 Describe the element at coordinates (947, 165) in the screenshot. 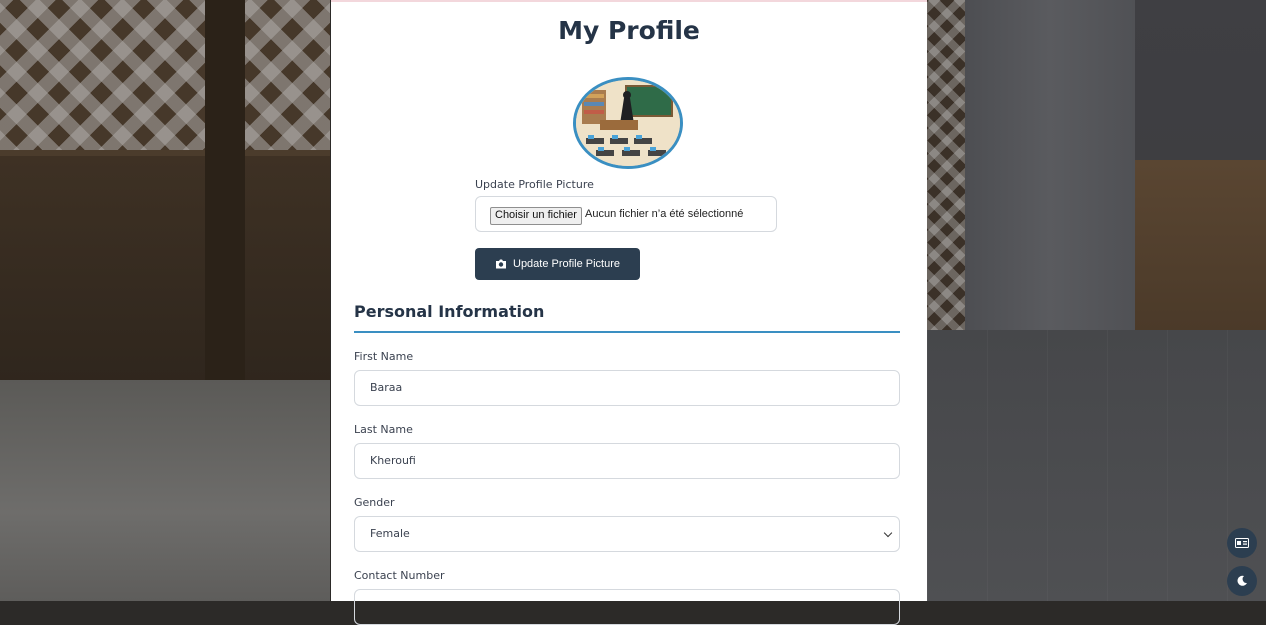

I see `background-lattice-right` at that location.